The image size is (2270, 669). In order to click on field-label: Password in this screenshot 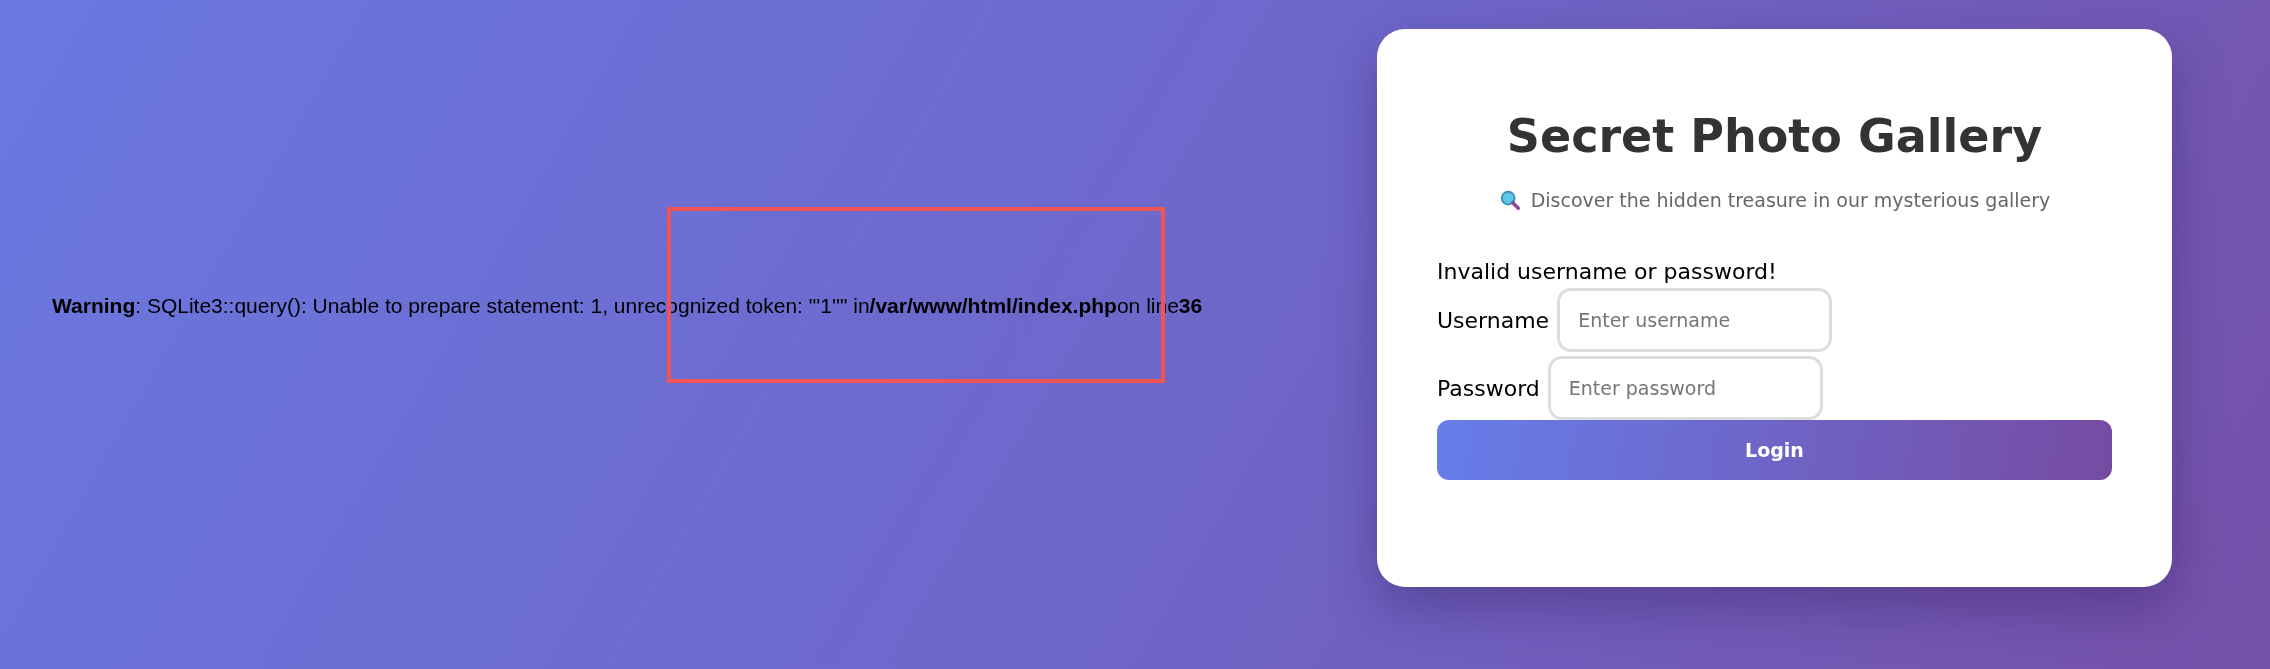, I will do `click(1488, 388)`.